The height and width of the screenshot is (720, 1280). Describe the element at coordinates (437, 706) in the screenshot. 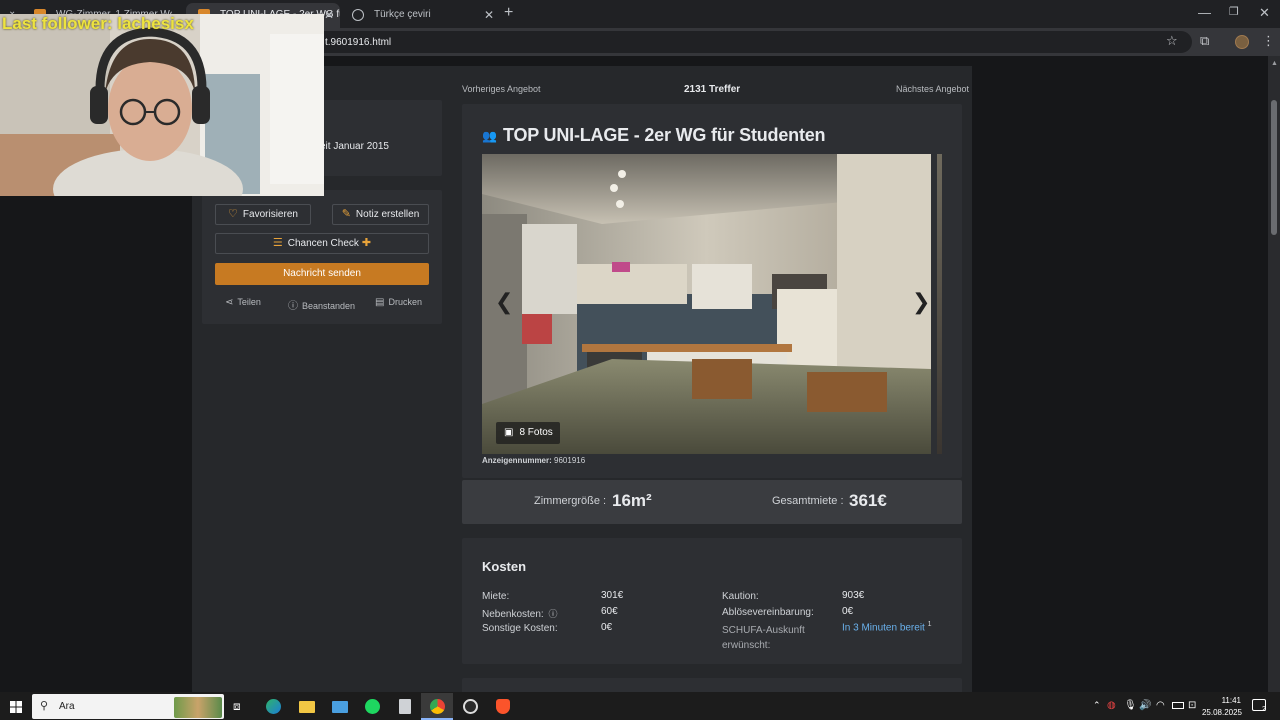

I see `chrome-icon` at that location.